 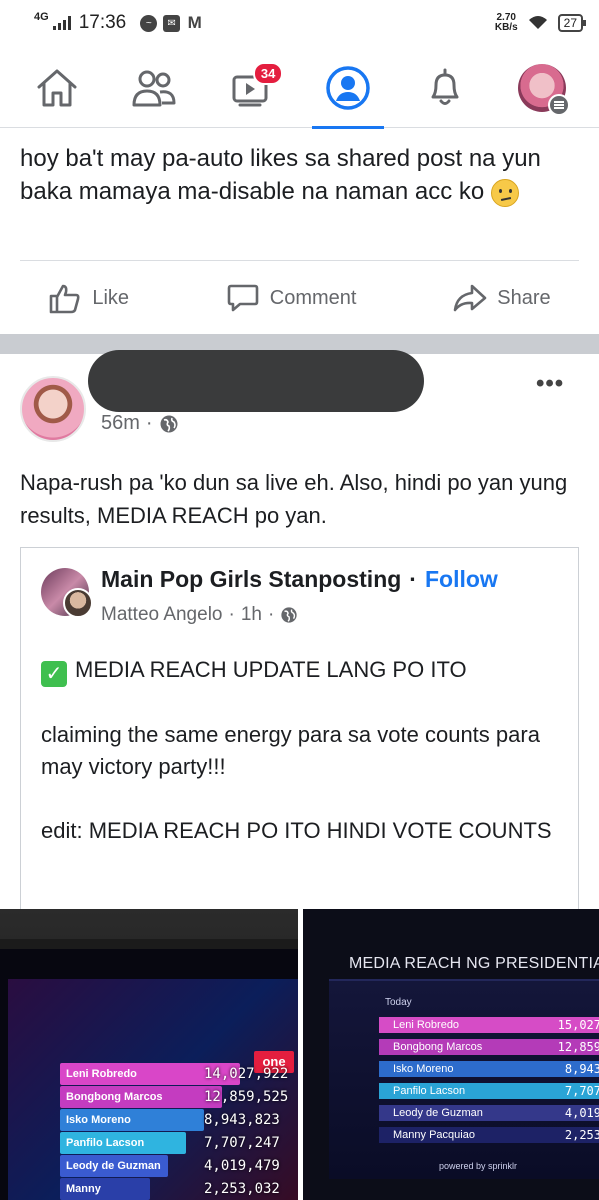 I want to click on candidate-bar: Leody de Guzman, so click(x=114, y=1166).